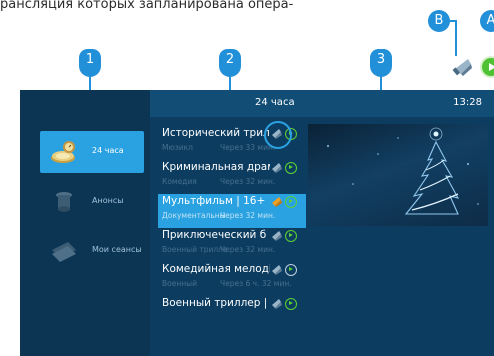  Describe the element at coordinates (467, 102) in the screenshot. I see `clock: 13:28` at that location.